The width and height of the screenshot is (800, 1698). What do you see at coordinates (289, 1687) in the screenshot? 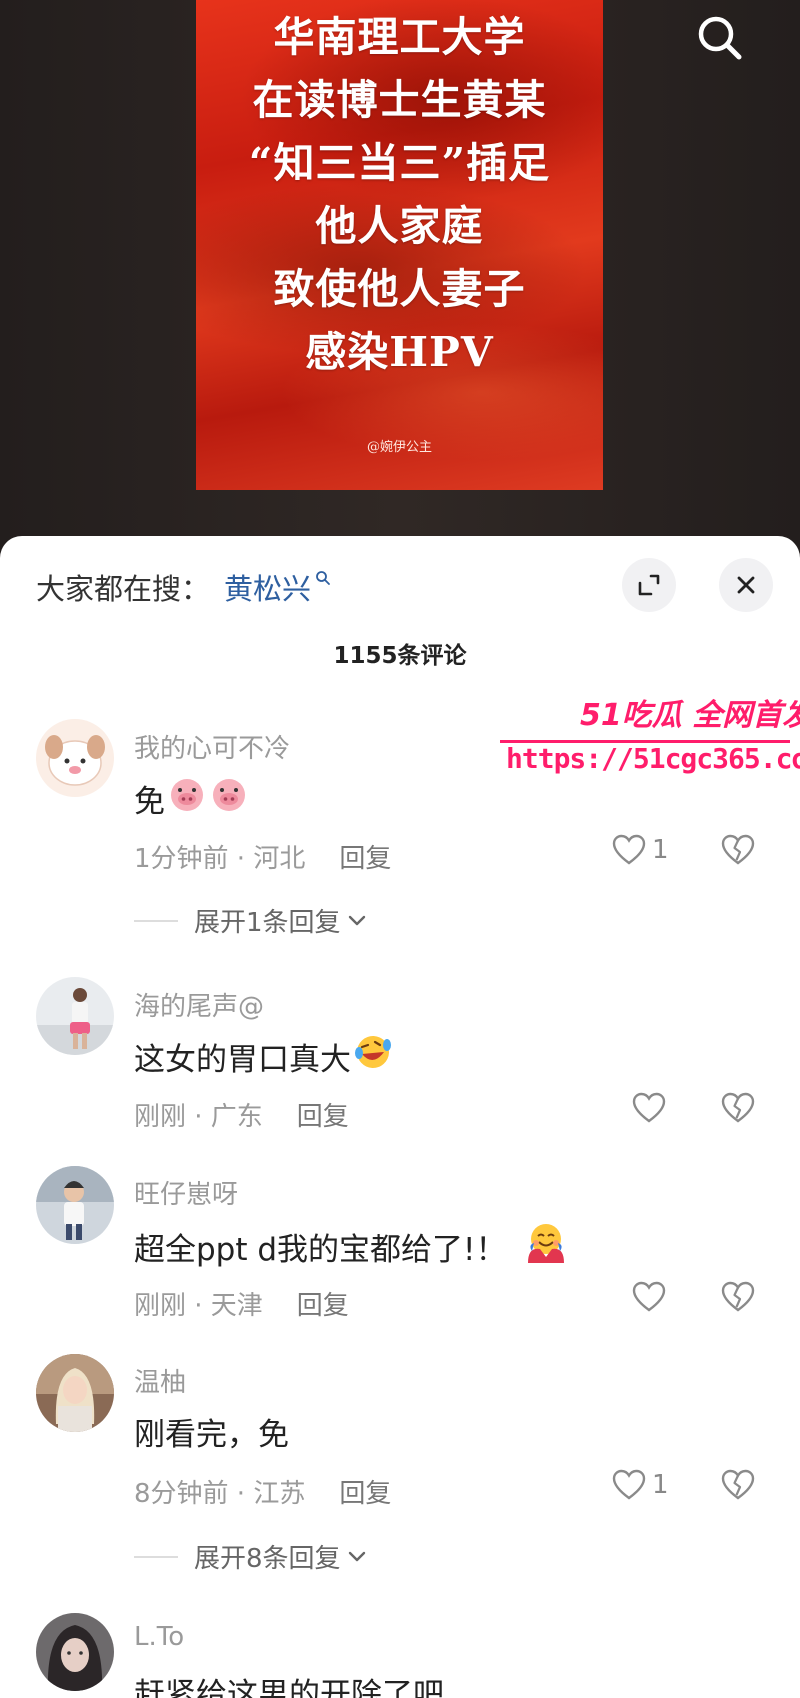
I see `comment-text-content: 赶紧给这男的开除了吧` at bounding box center [289, 1687].